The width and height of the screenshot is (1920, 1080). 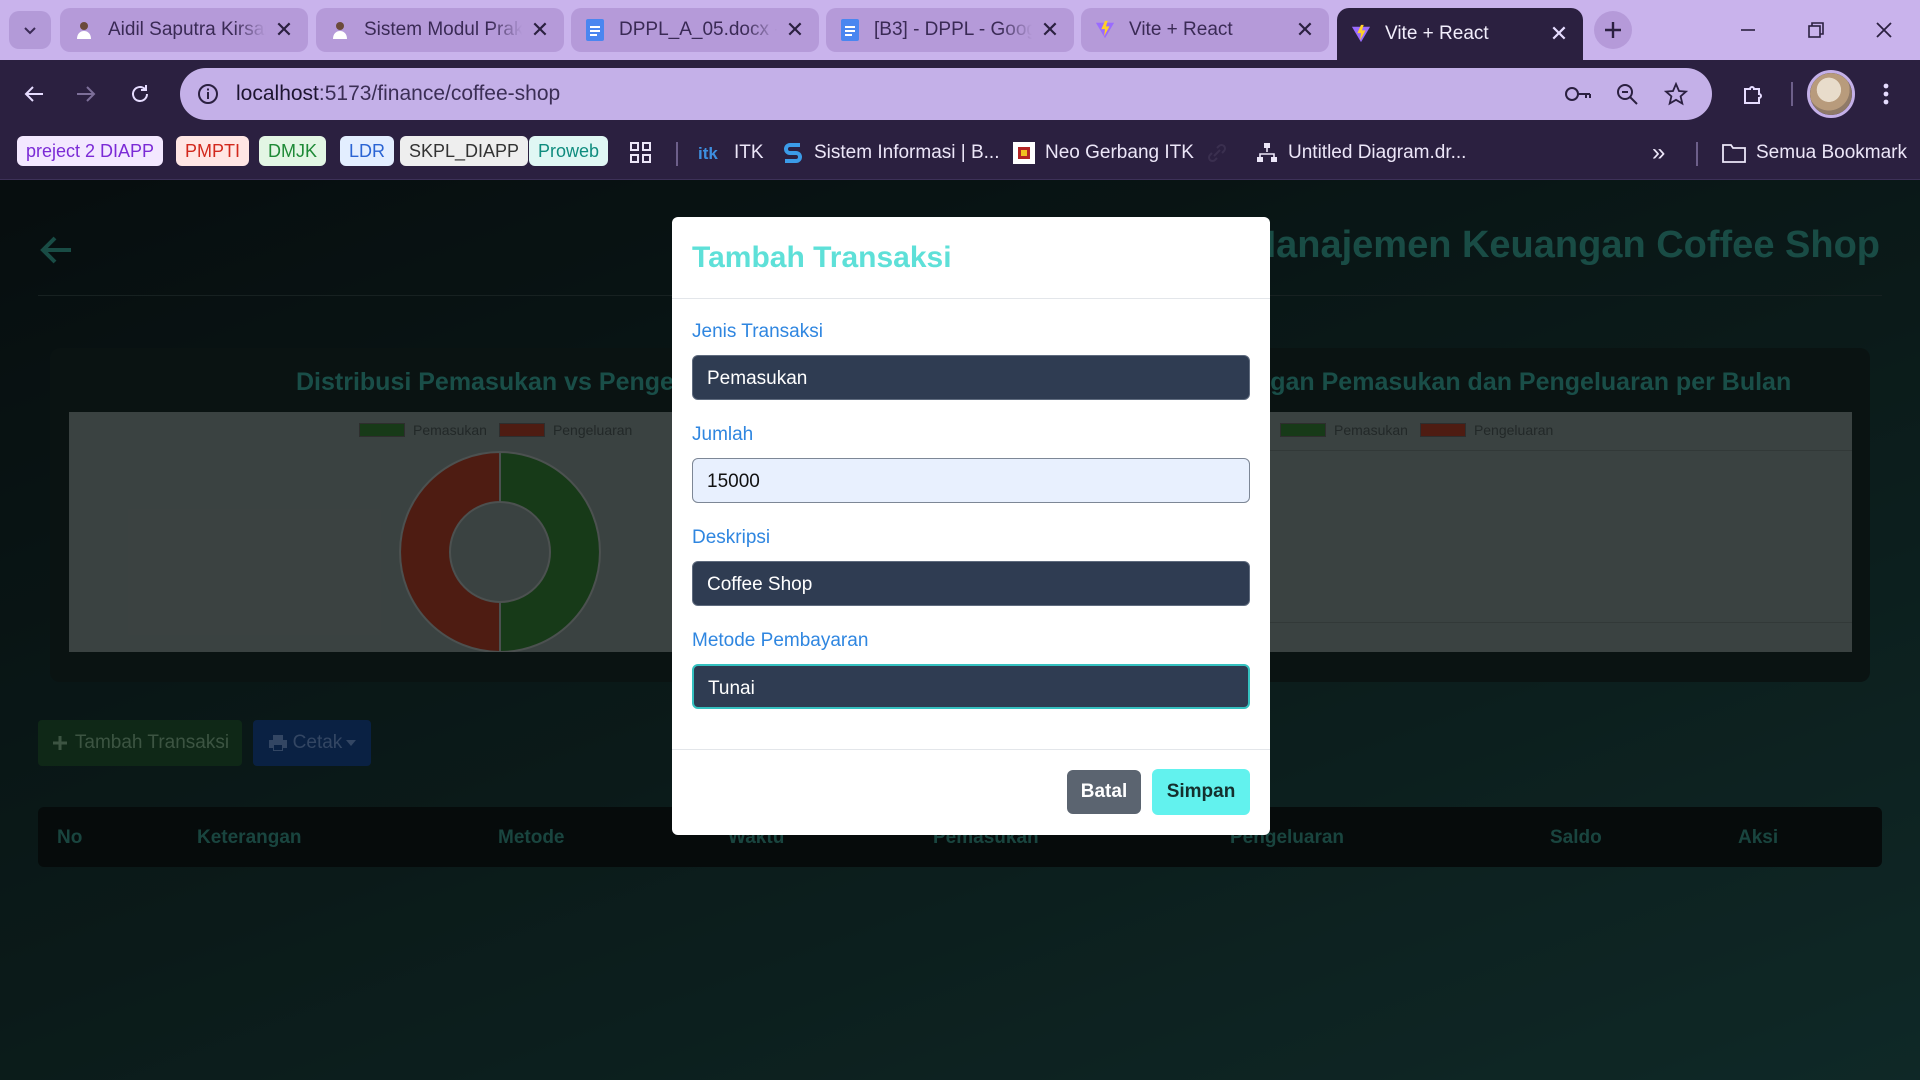 What do you see at coordinates (731, 537) in the screenshot?
I see `field-label-deskripsi: Deskripsi` at bounding box center [731, 537].